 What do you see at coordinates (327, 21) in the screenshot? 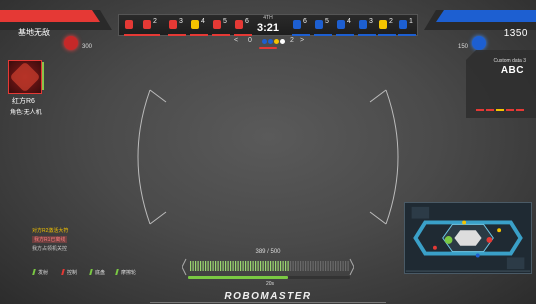
I see `blue-slot-number: 5` at bounding box center [327, 21].